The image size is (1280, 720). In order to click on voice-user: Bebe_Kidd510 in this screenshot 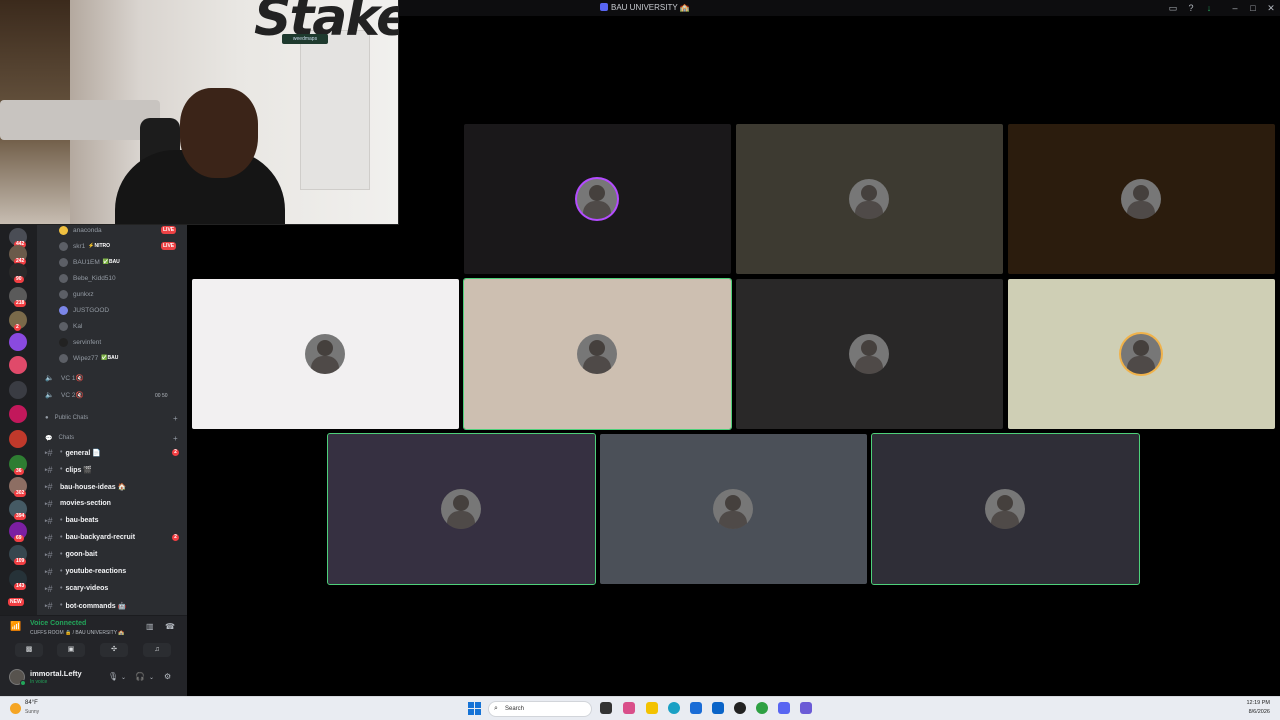, I will do `click(87, 278)`.